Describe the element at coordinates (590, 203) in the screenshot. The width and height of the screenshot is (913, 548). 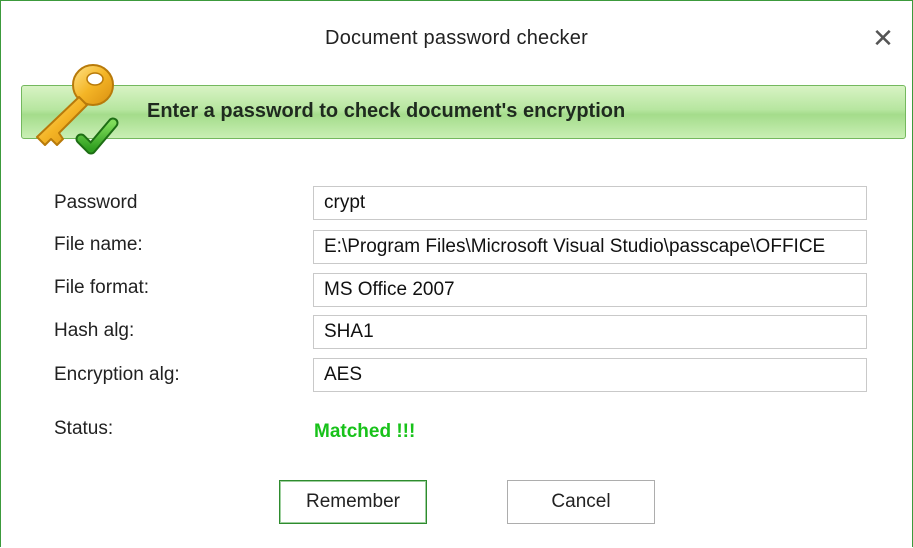
I see `password-input` at that location.